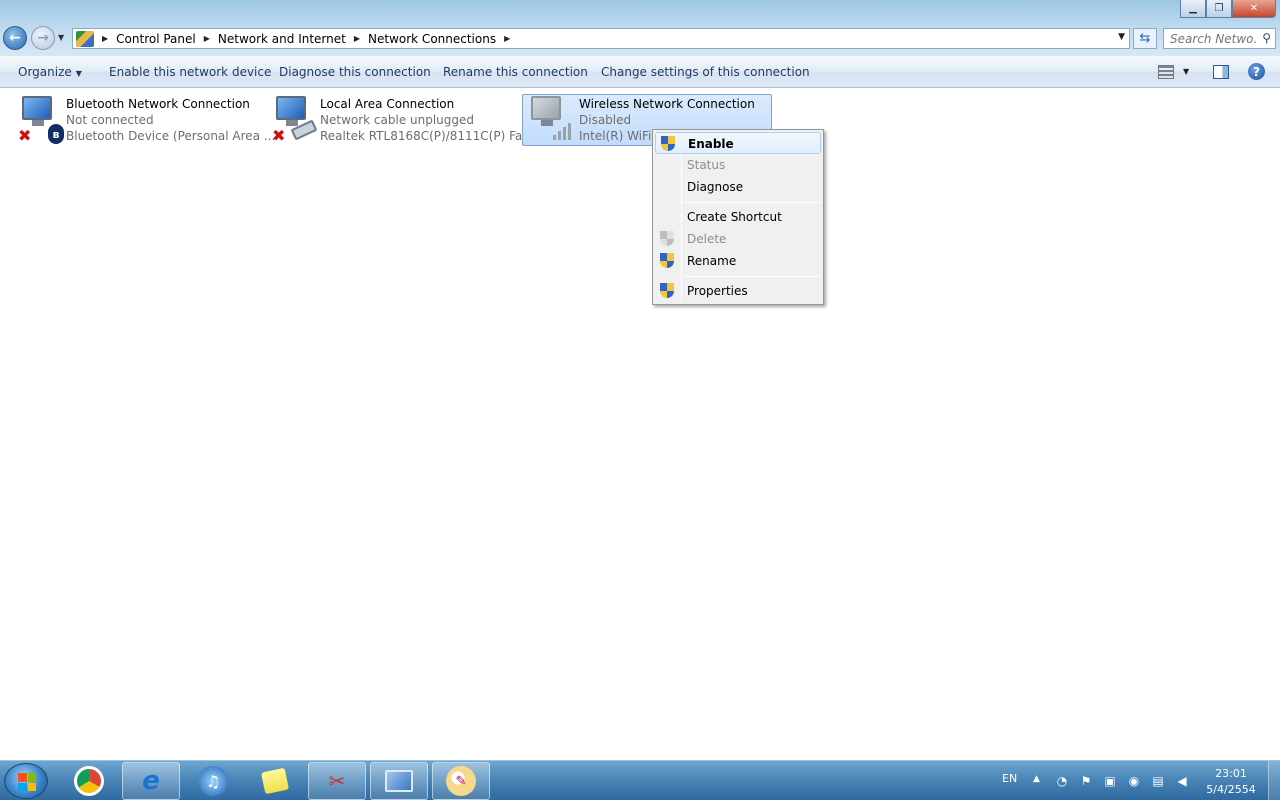  I want to click on chrome-icon, so click(89, 781).